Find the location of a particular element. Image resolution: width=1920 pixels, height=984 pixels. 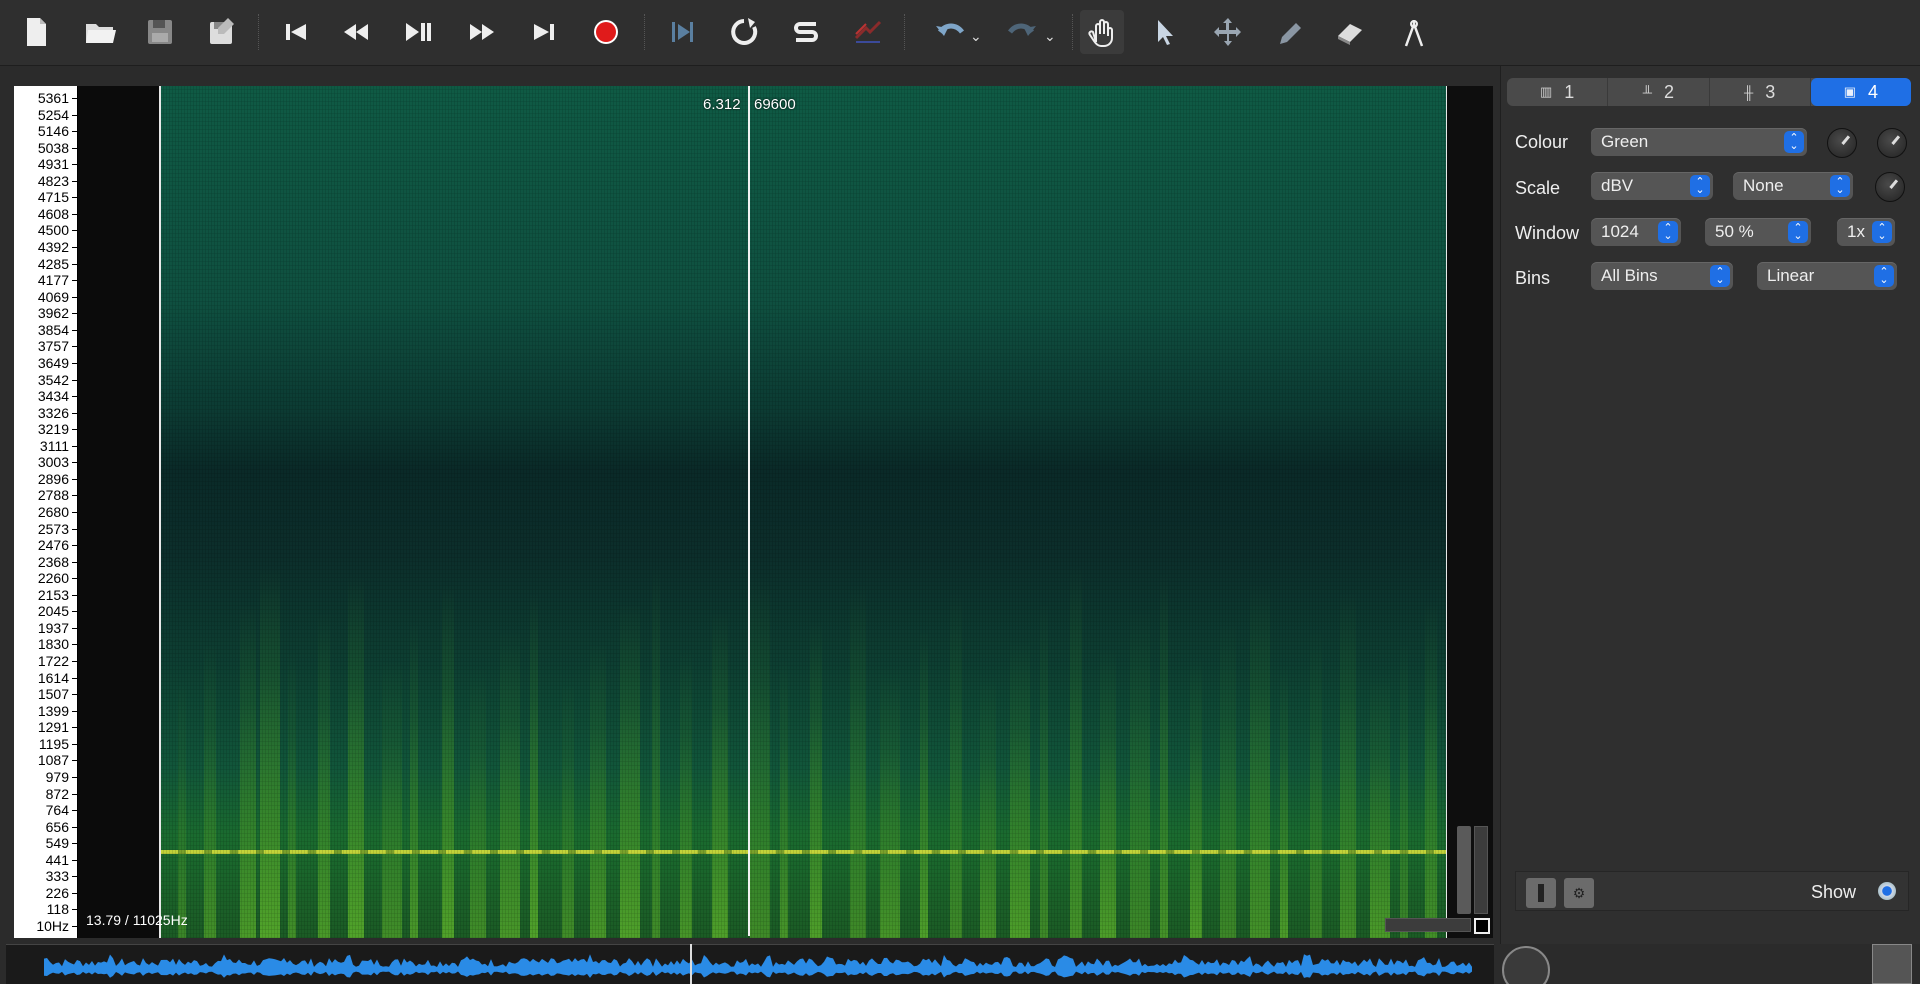

frequency-tick-label: 5146 is located at coordinates (53, 131).